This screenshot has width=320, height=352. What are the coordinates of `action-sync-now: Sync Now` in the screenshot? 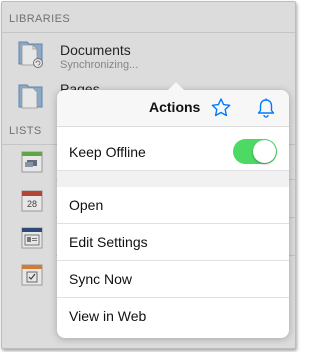 It's located at (173, 279).